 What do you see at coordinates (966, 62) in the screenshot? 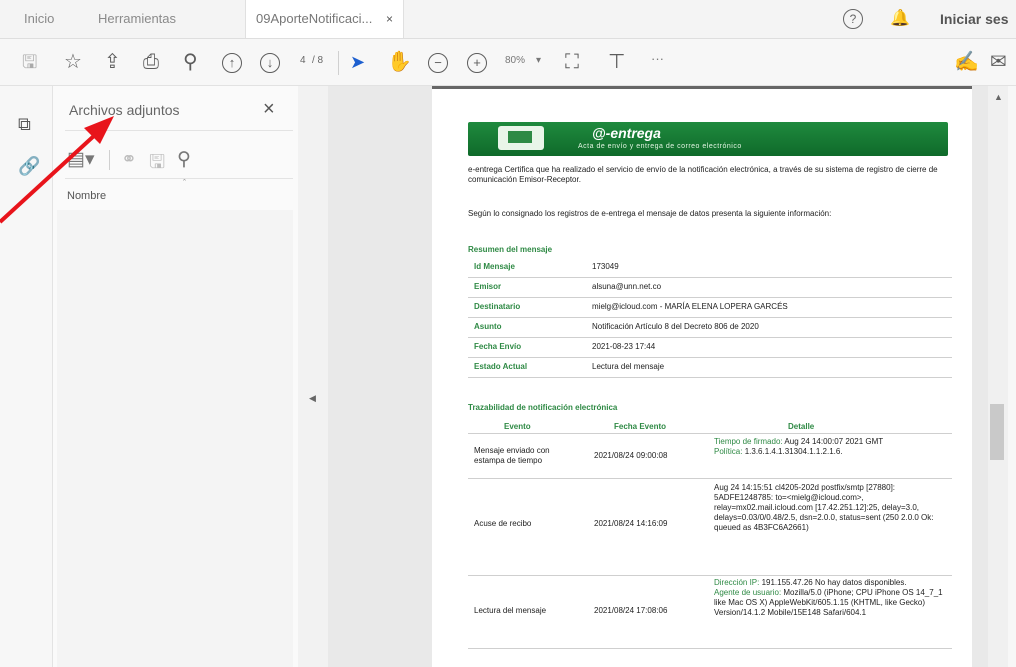
I see `sign-icon: ✍` at bounding box center [966, 62].